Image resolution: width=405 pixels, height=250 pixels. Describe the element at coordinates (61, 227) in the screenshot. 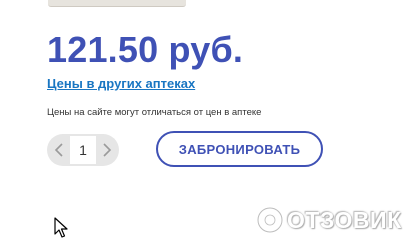

I see `mouse-cursor-icon` at that location.